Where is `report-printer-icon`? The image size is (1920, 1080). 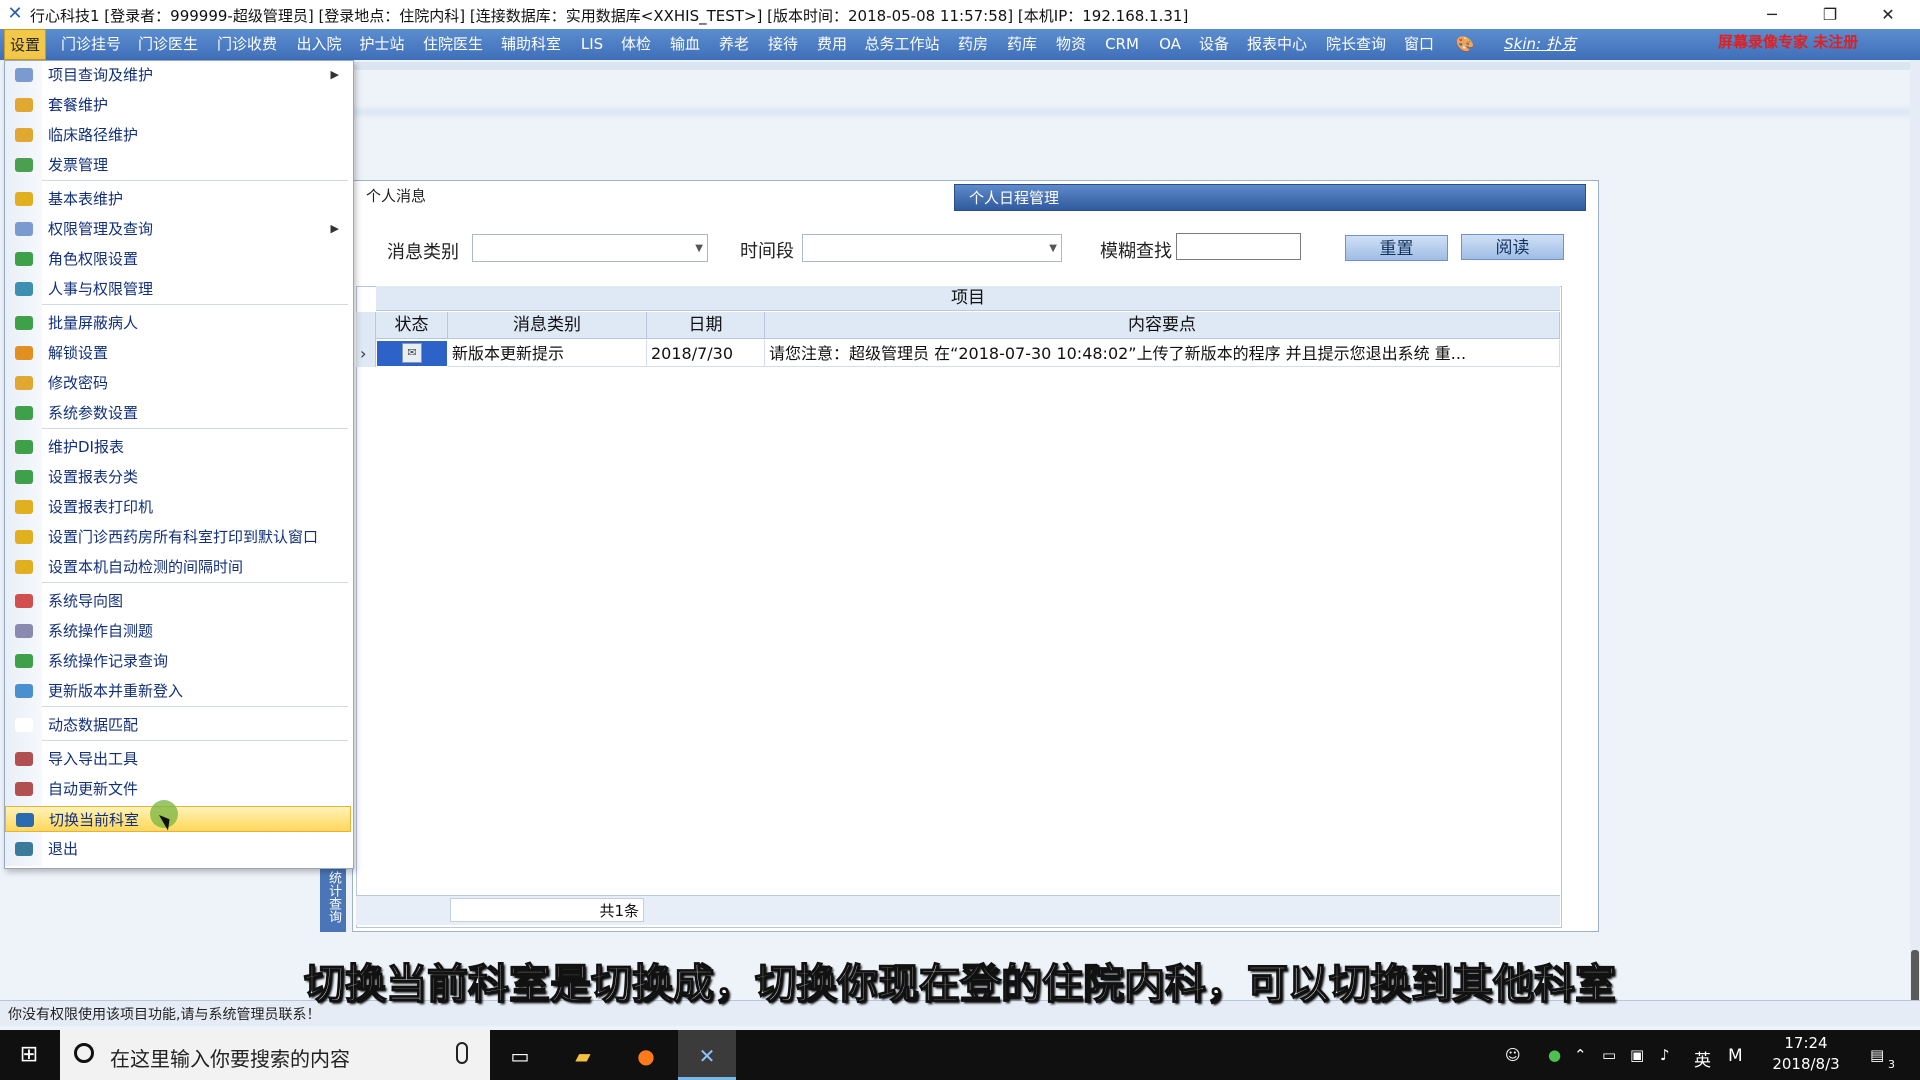
report-printer-icon is located at coordinates (24, 507).